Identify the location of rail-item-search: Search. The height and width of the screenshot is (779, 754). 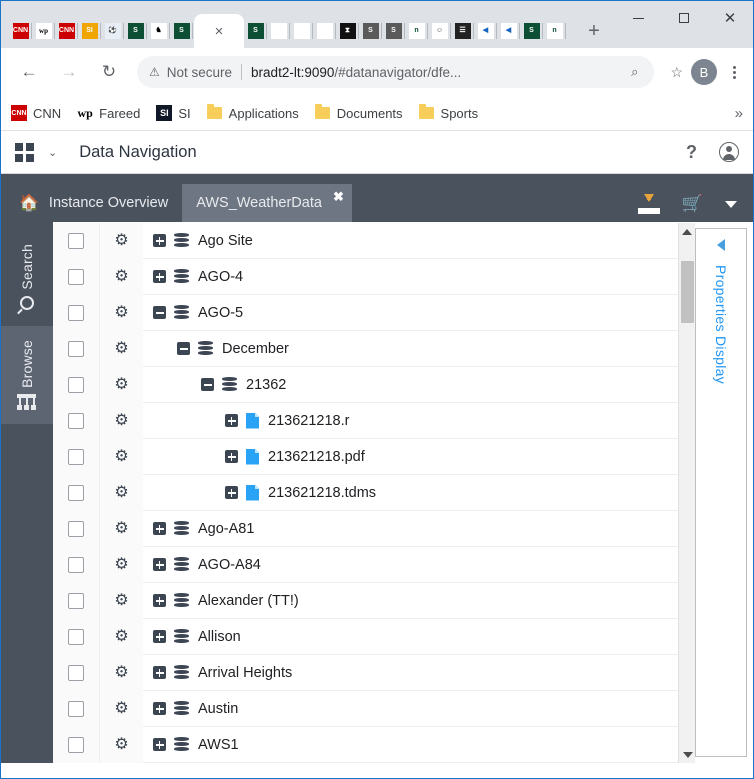
(27, 277).